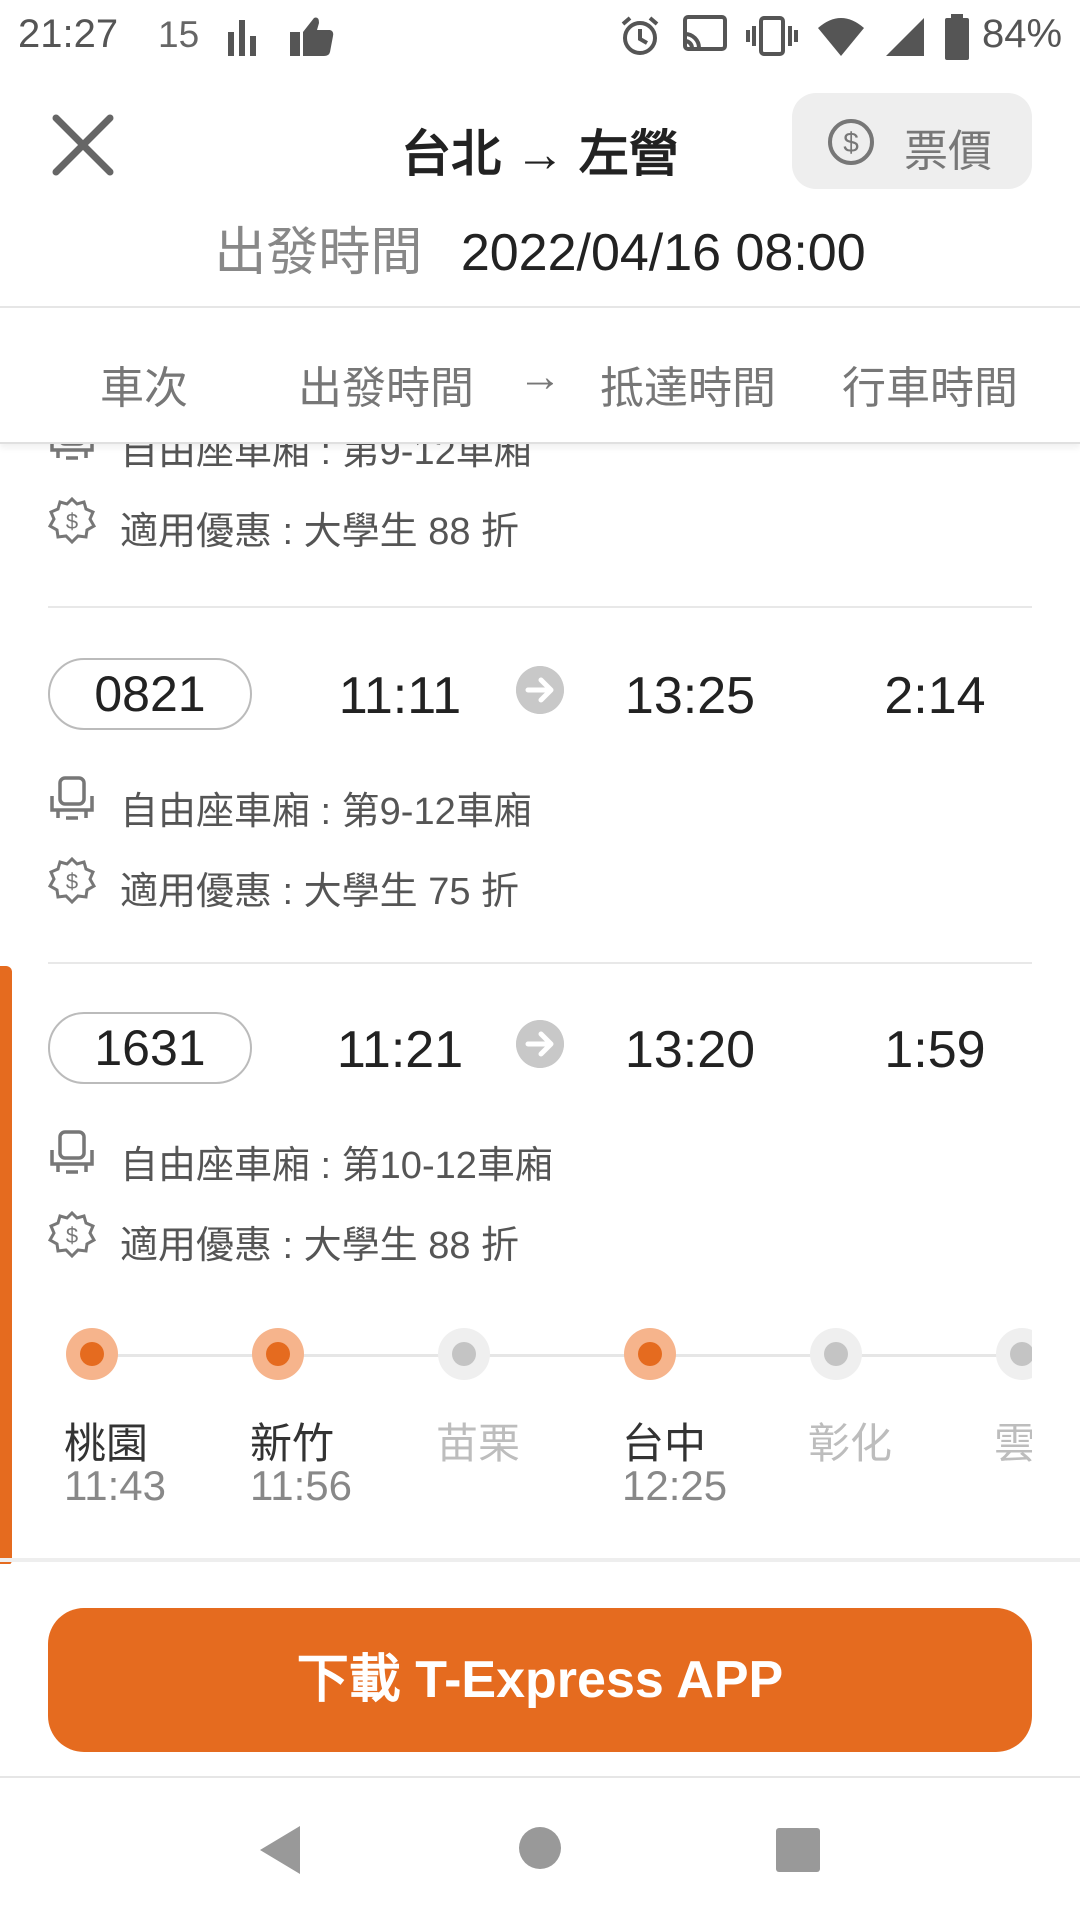 The image size is (1080, 1922). Describe the element at coordinates (179, 34) in the screenshot. I see `notification-count: 15` at that location.